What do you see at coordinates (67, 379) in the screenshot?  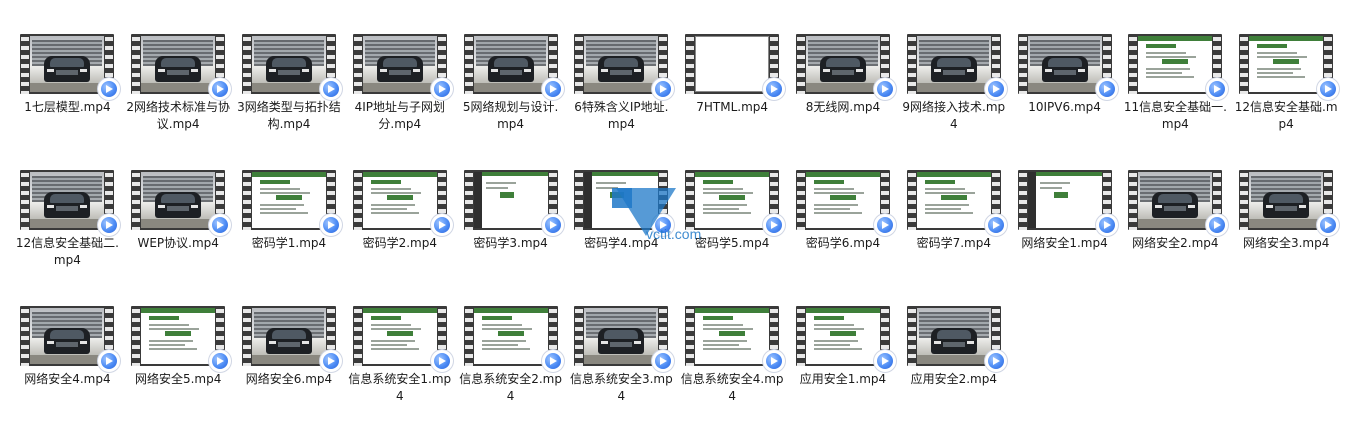 I see `file-name: 网络安全4.mp4` at bounding box center [67, 379].